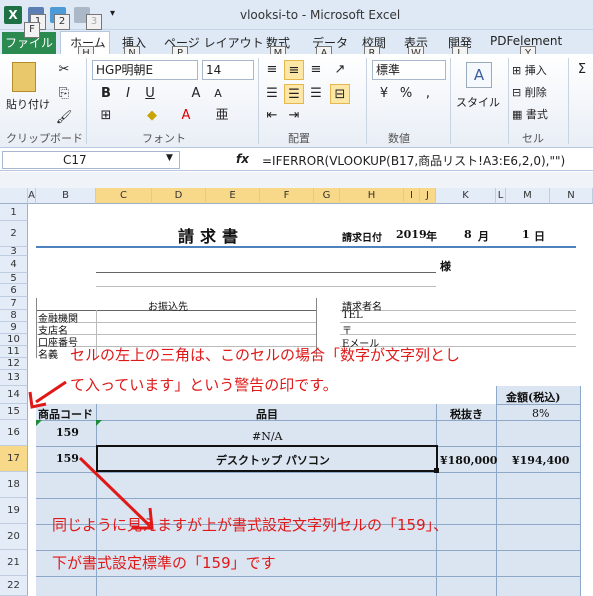 This screenshot has height=596, width=593. Describe the element at coordinates (265, 355) in the screenshot. I see `annotation-top-line1: セルの左上の三角は、このセルの場合「数字が文字列とし` at that location.